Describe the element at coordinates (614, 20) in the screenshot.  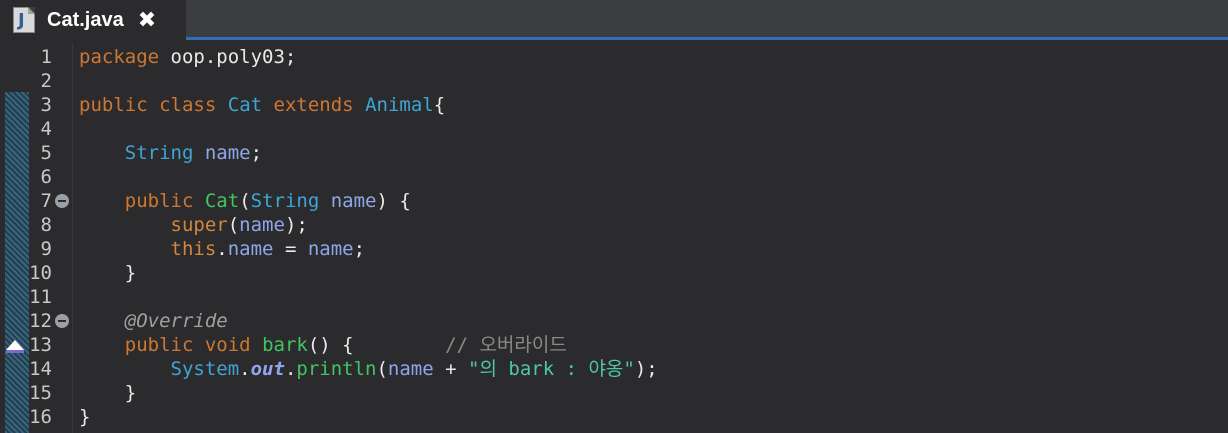
I see `editor-tab-bar: J Cat.java ✖` at that location.